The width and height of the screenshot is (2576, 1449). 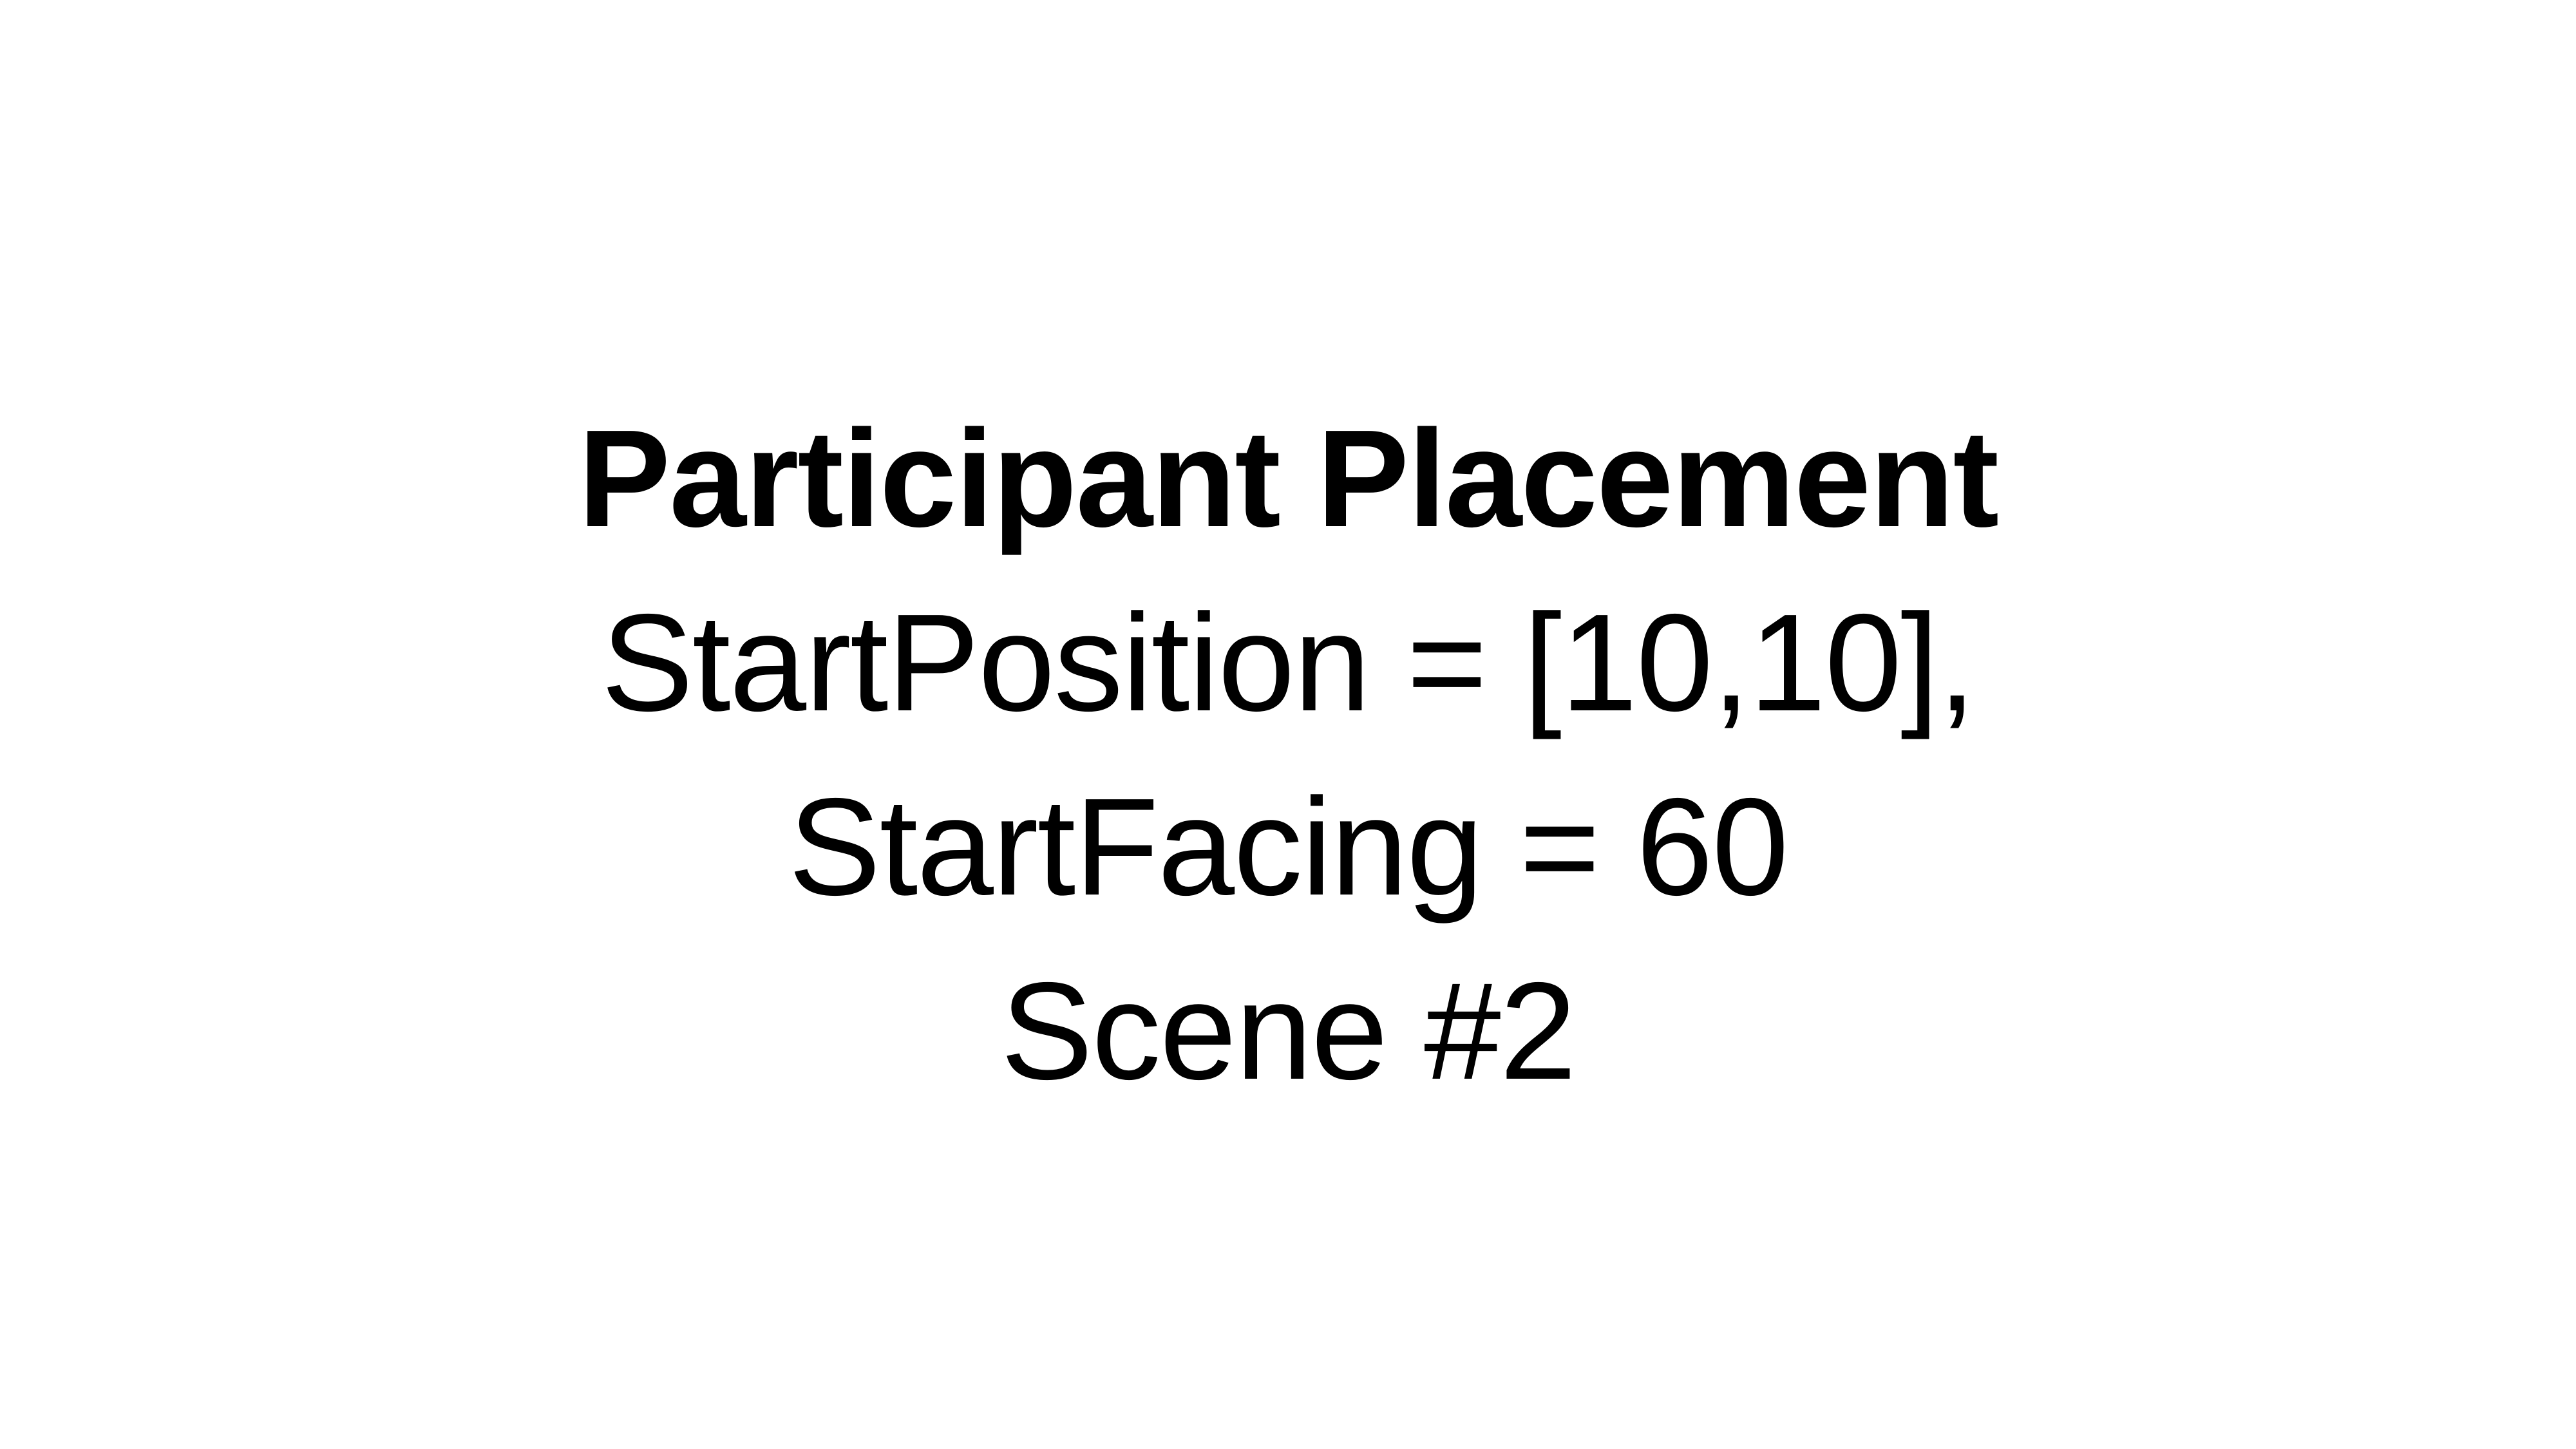 What do you see at coordinates (1288, 846) in the screenshot?
I see `start-facing-line: StartFacing = 60` at bounding box center [1288, 846].